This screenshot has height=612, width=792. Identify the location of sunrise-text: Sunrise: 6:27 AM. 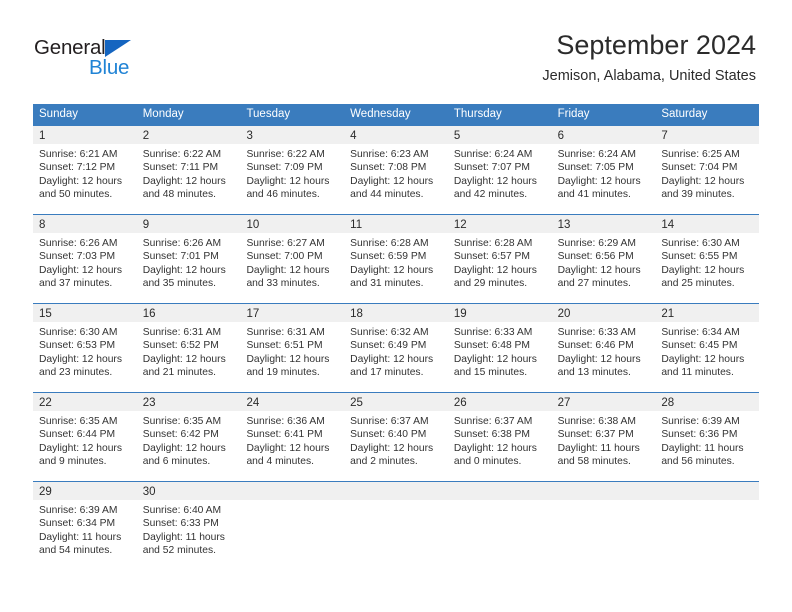
(285, 243).